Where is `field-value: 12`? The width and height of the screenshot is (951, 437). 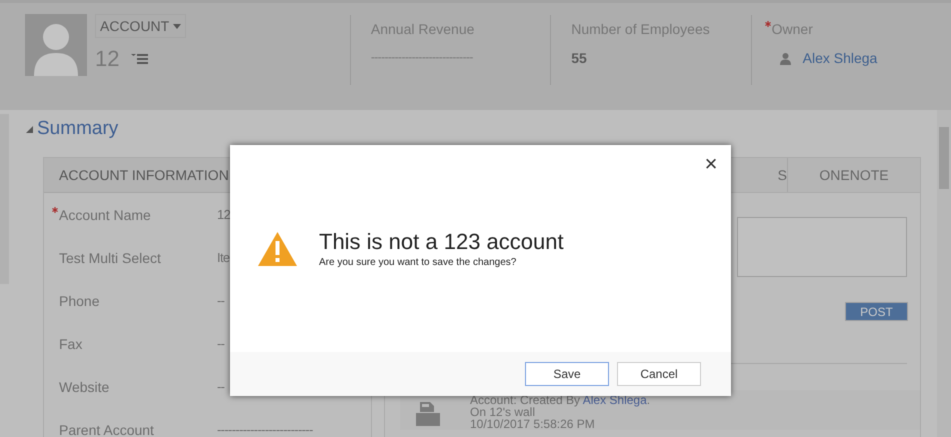
field-value: 12 is located at coordinates (223, 215).